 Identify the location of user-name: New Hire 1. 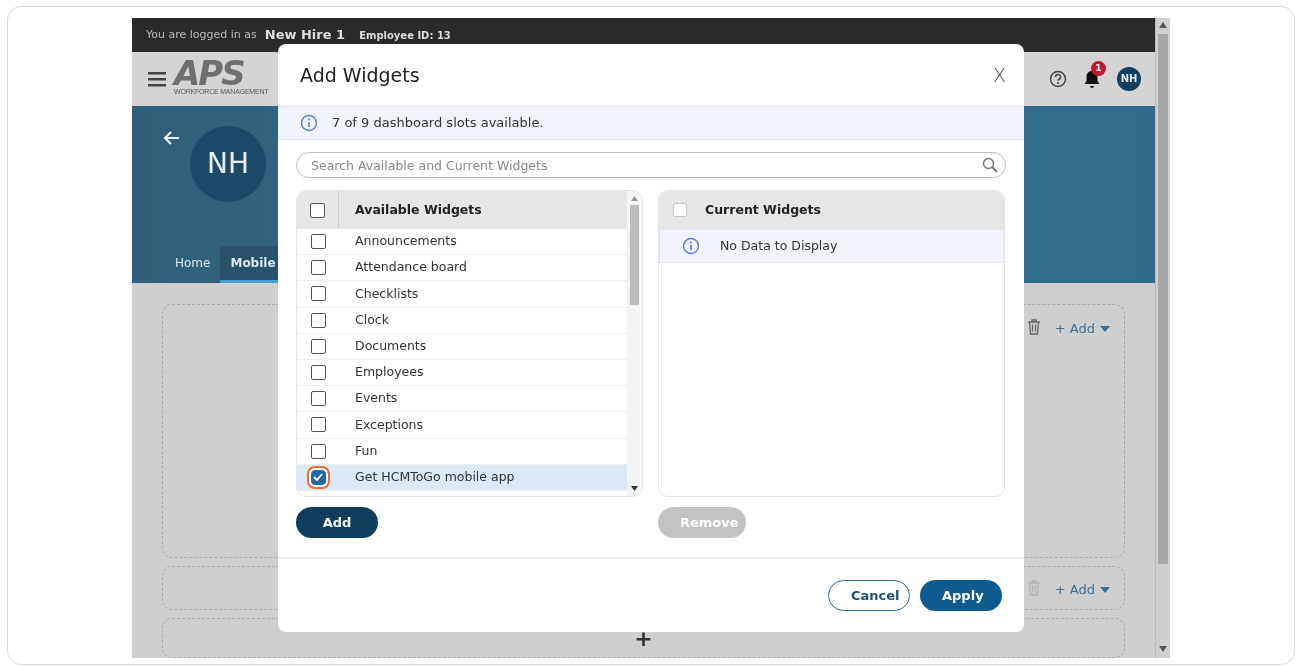
(305, 35).